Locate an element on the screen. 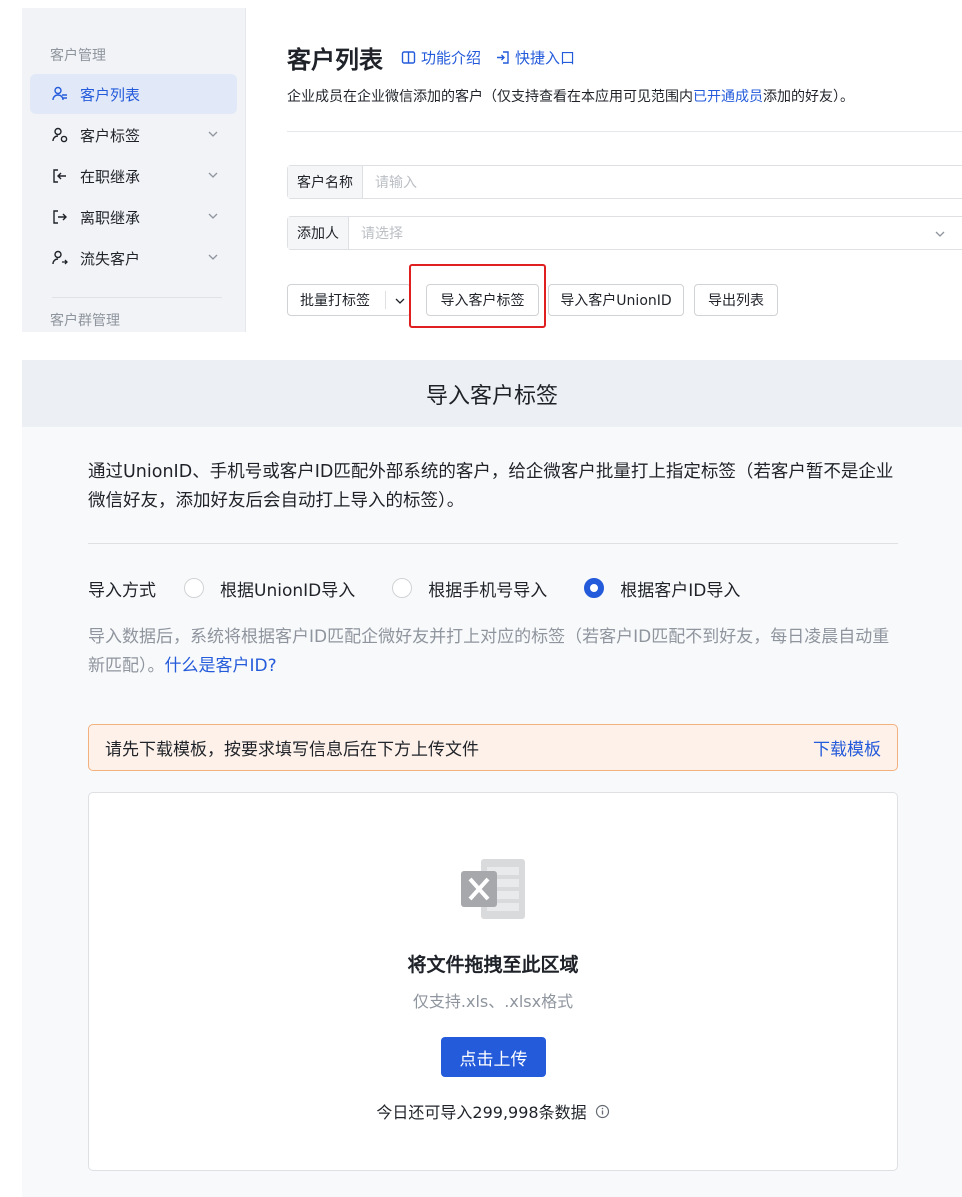  sidebar-item-transfer-out: 离职继承 is located at coordinates (133, 217).